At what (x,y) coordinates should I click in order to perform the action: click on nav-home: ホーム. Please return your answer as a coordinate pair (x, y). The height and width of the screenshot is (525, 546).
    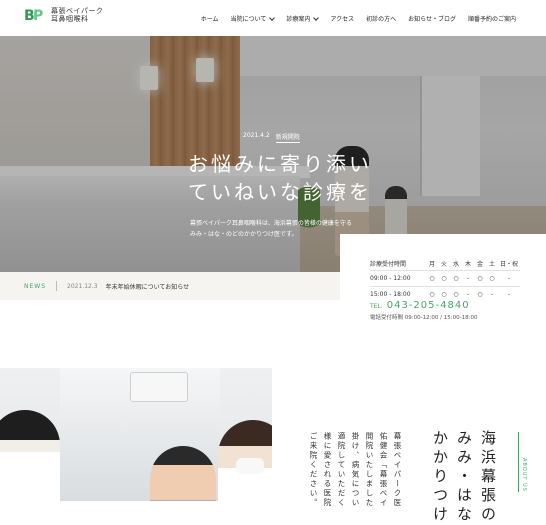
    Looking at the image, I should click on (210, 18).